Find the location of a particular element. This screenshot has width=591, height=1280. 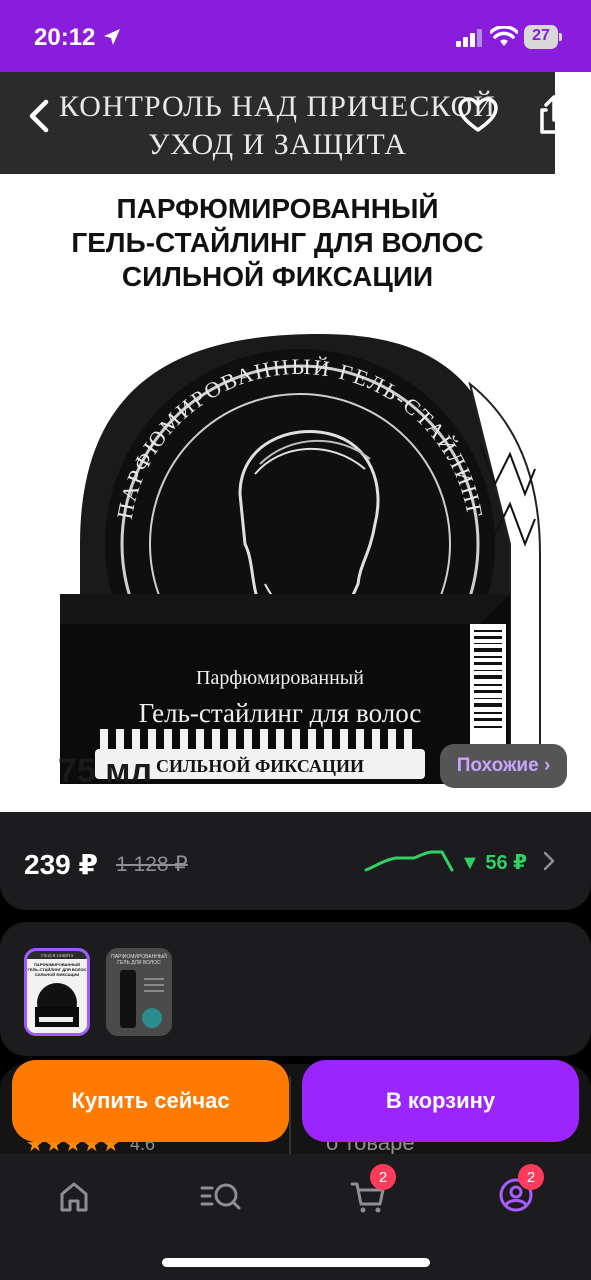

buy-now-button: Купить сейчас is located at coordinates (150, 1101).